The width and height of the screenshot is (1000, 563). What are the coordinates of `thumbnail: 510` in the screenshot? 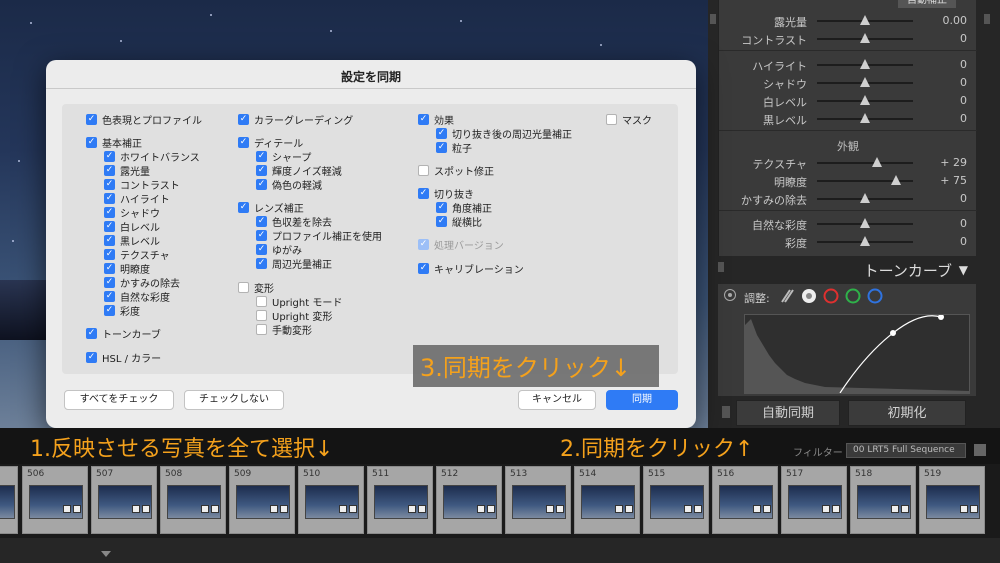 It's located at (331, 500).